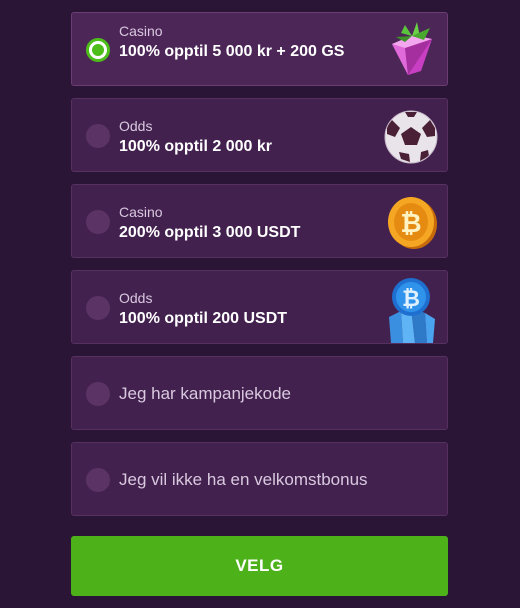 The height and width of the screenshot is (608, 520). Describe the element at coordinates (411, 137) in the screenshot. I see `football-icon` at that location.